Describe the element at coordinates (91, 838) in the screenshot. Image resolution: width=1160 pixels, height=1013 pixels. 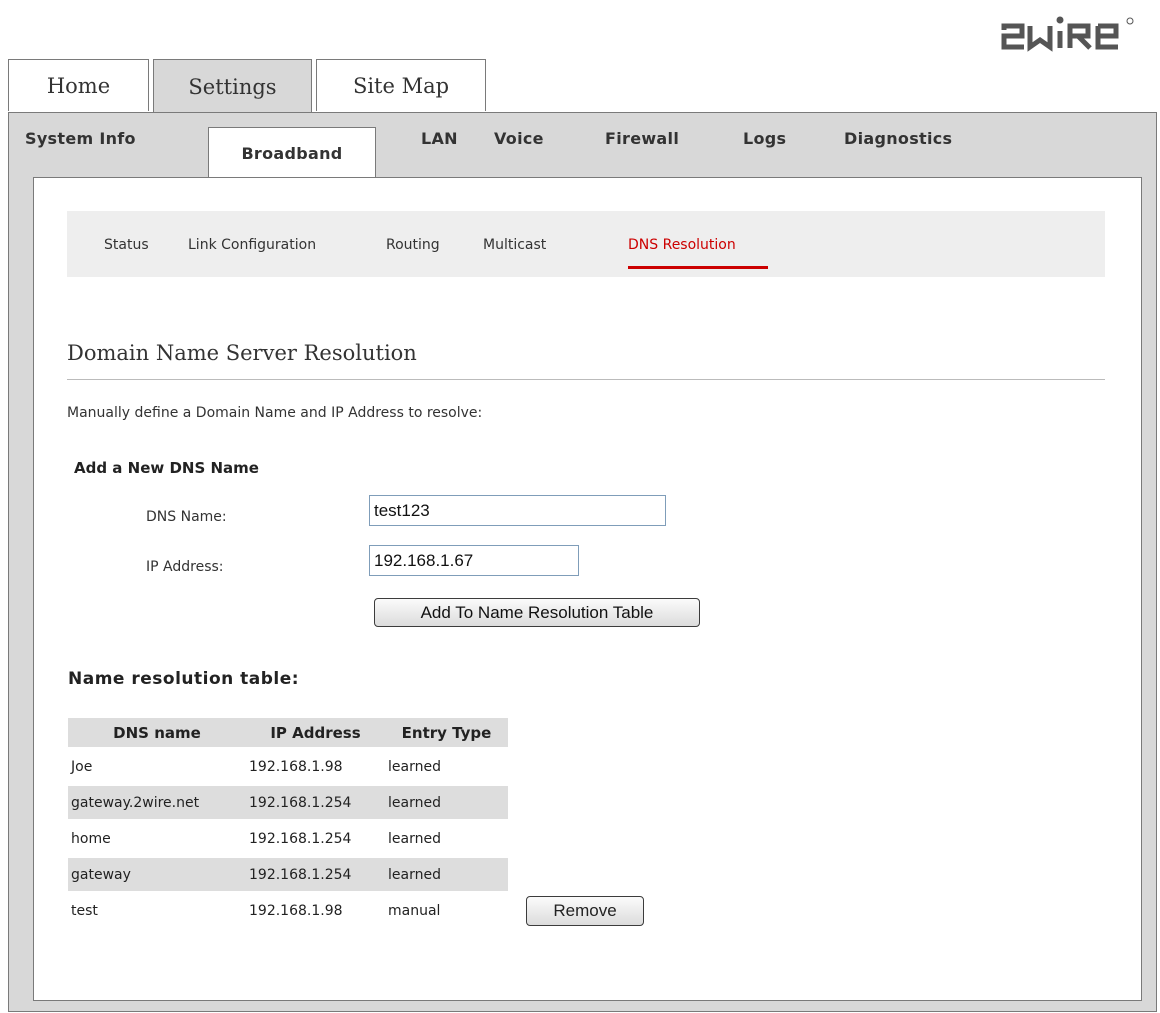
I see `cell-dns-name: home` at that location.